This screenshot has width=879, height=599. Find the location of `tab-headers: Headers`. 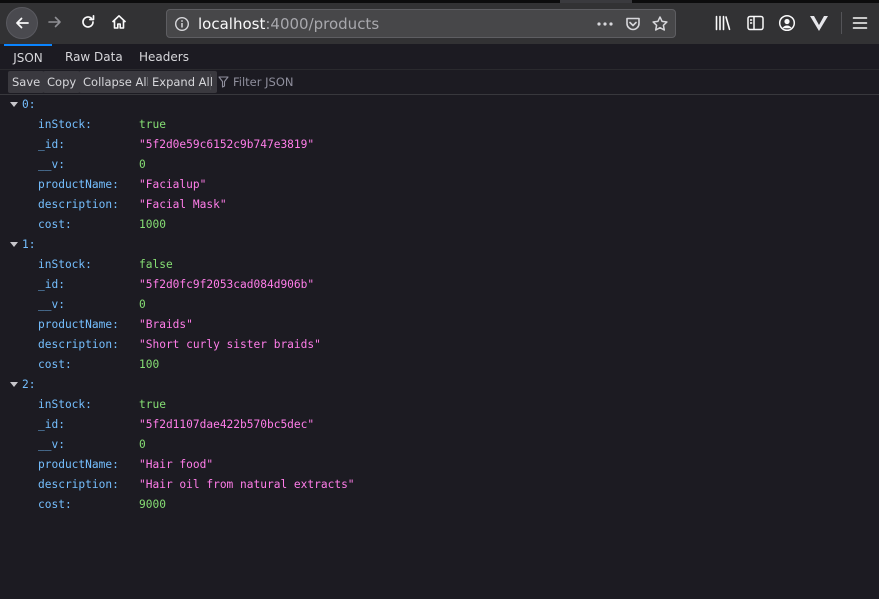

tab-headers: Headers is located at coordinates (164, 56).